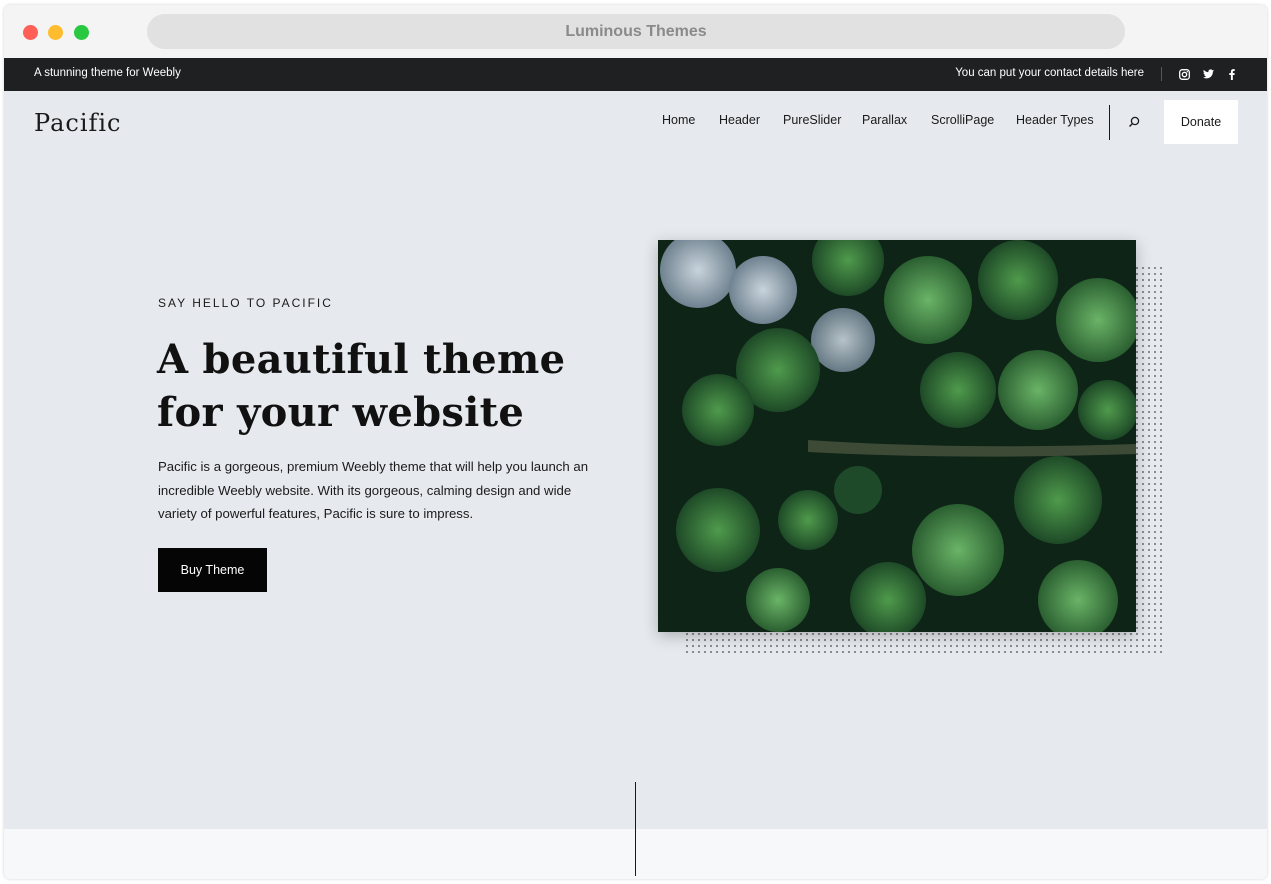  I want to click on browser-chrome: Luminous Themes, so click(635, 31).